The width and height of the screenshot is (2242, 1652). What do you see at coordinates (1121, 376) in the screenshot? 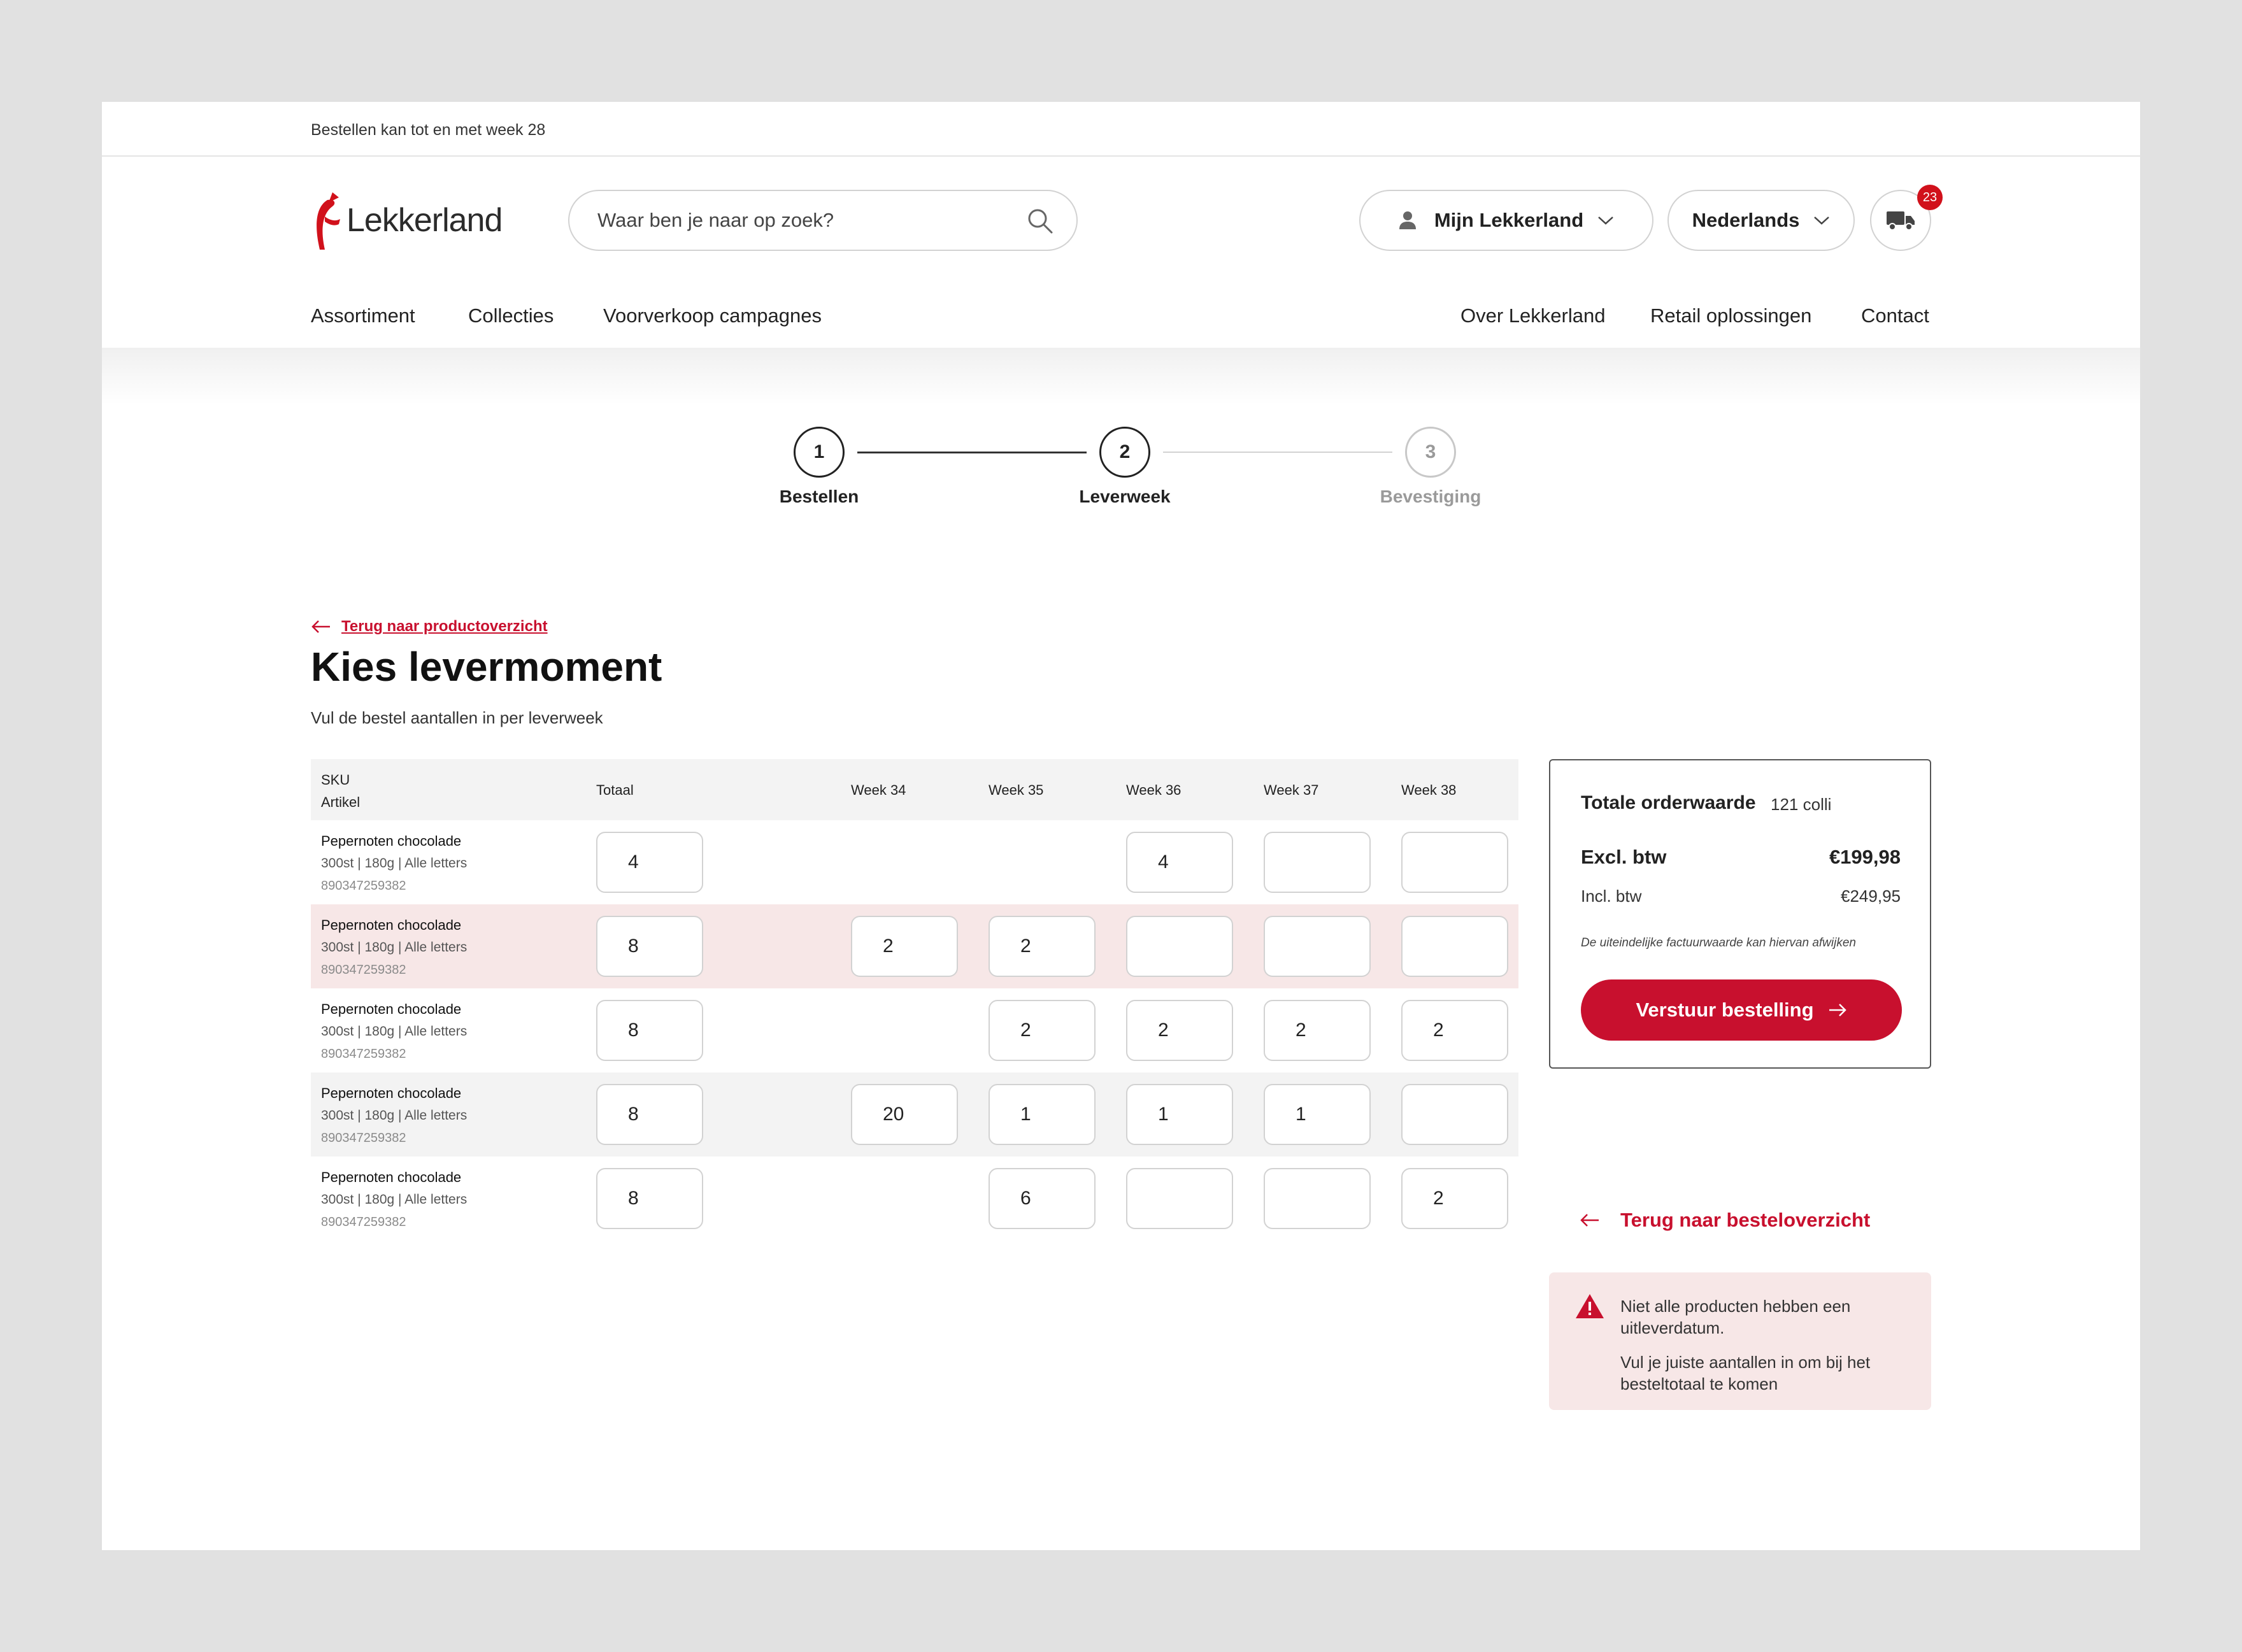
I see `header-shadow` at bounding box center [1121, 376].